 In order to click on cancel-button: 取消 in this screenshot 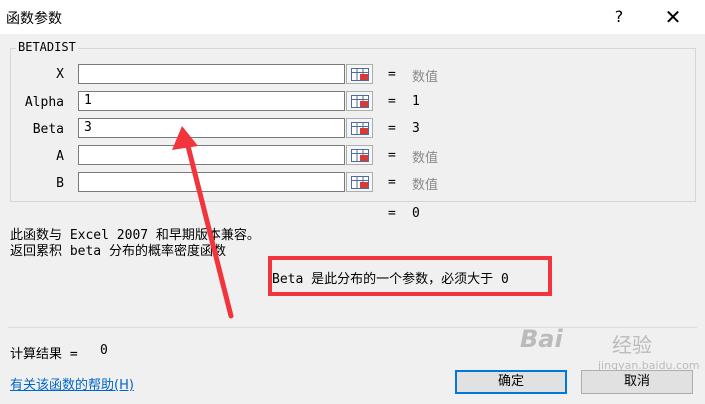, I will do `click(637, 382)`.